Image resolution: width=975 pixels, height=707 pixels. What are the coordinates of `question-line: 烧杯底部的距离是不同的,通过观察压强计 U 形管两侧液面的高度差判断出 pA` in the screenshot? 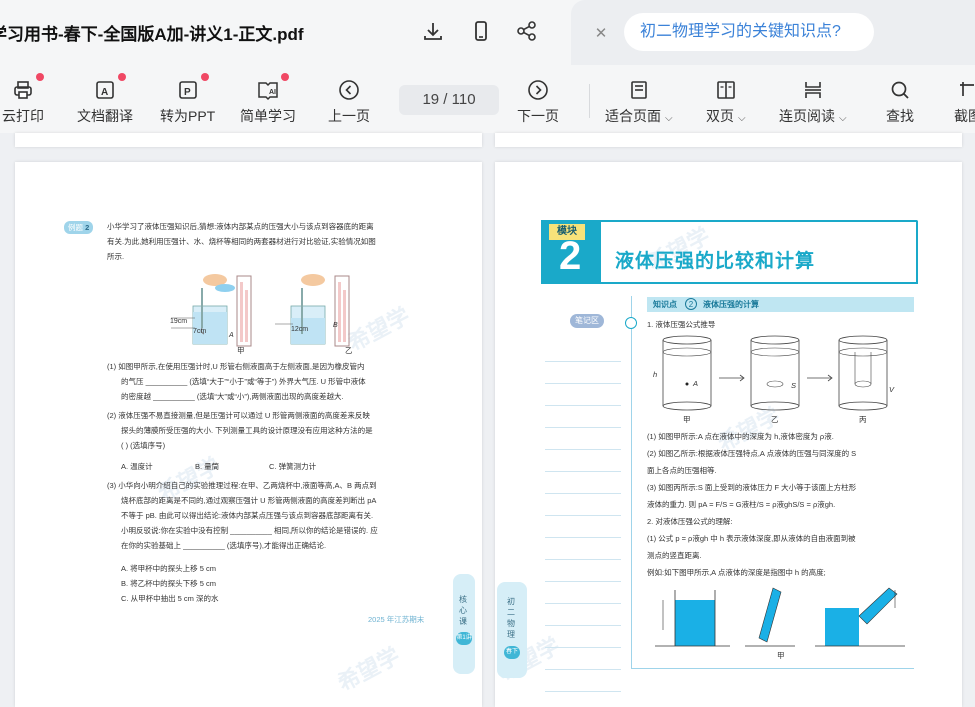 It's located at (249, 500).